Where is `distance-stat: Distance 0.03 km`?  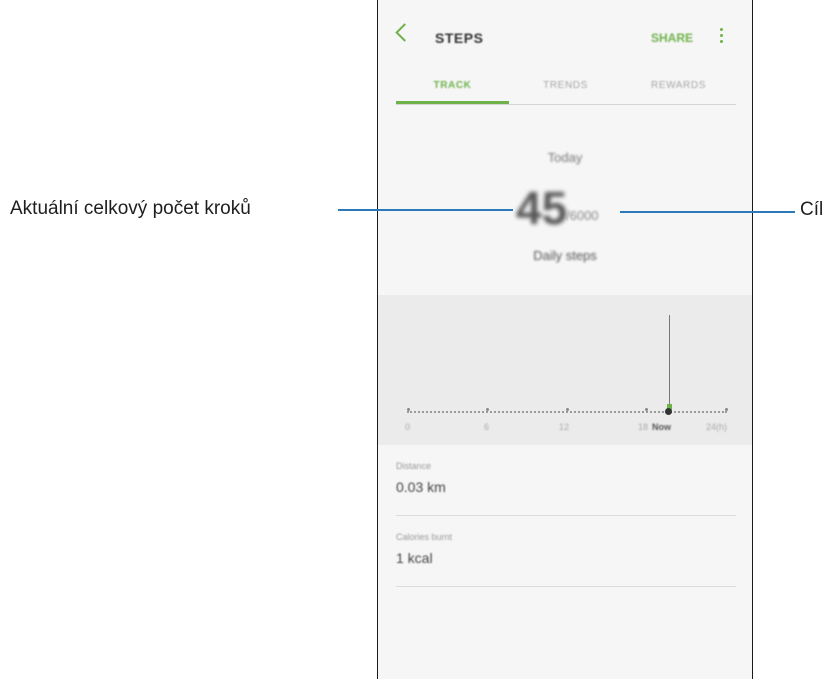 distance-stat: Distance 0.03 km is located at coordinates (566, 488).